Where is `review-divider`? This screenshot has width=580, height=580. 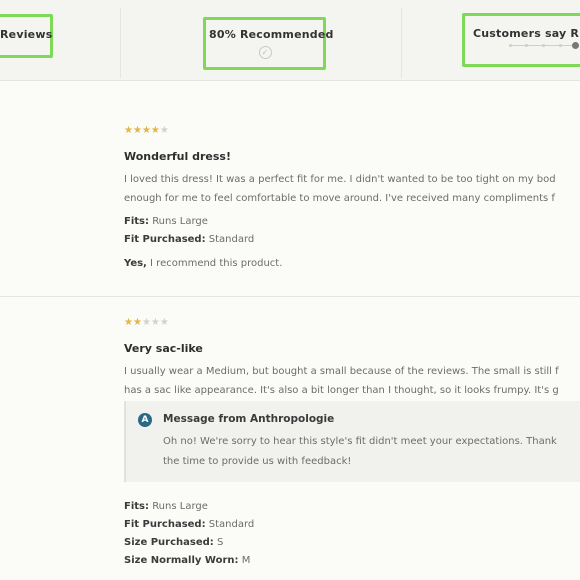 review-divider is located at coordinates (290, 296).